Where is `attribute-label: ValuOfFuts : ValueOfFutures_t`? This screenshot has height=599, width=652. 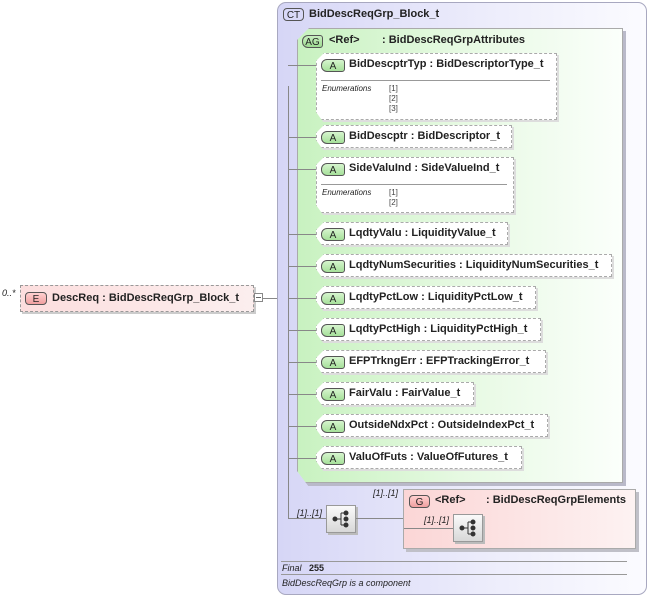
attribute-label: ValuOfFuts : ValueOfFutures_t is located at coordinates (428, 457).